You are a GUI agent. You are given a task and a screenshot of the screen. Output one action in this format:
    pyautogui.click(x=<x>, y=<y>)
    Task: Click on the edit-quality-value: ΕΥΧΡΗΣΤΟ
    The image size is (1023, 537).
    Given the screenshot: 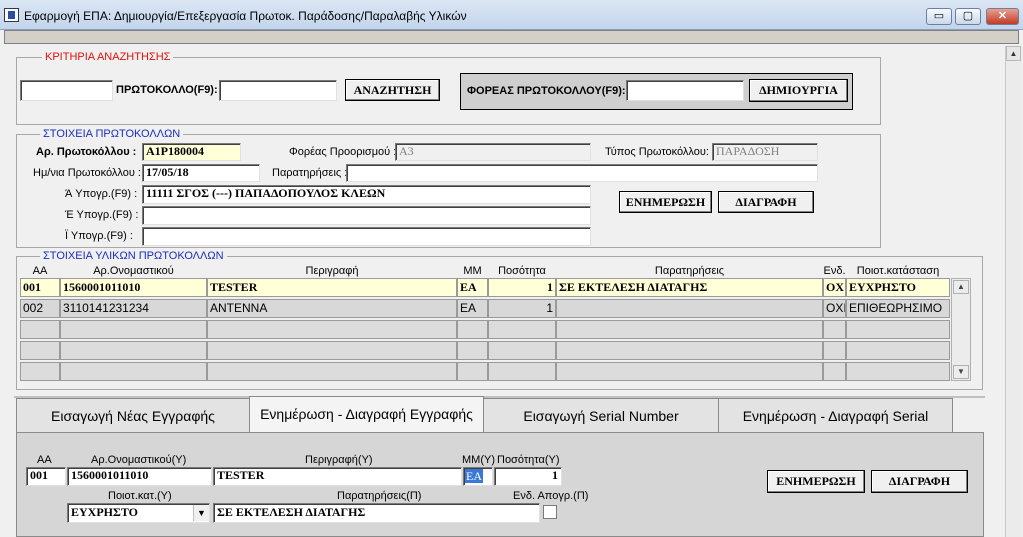 What is the action you would take?
    pyautogui.click(x=104, y=512)
    